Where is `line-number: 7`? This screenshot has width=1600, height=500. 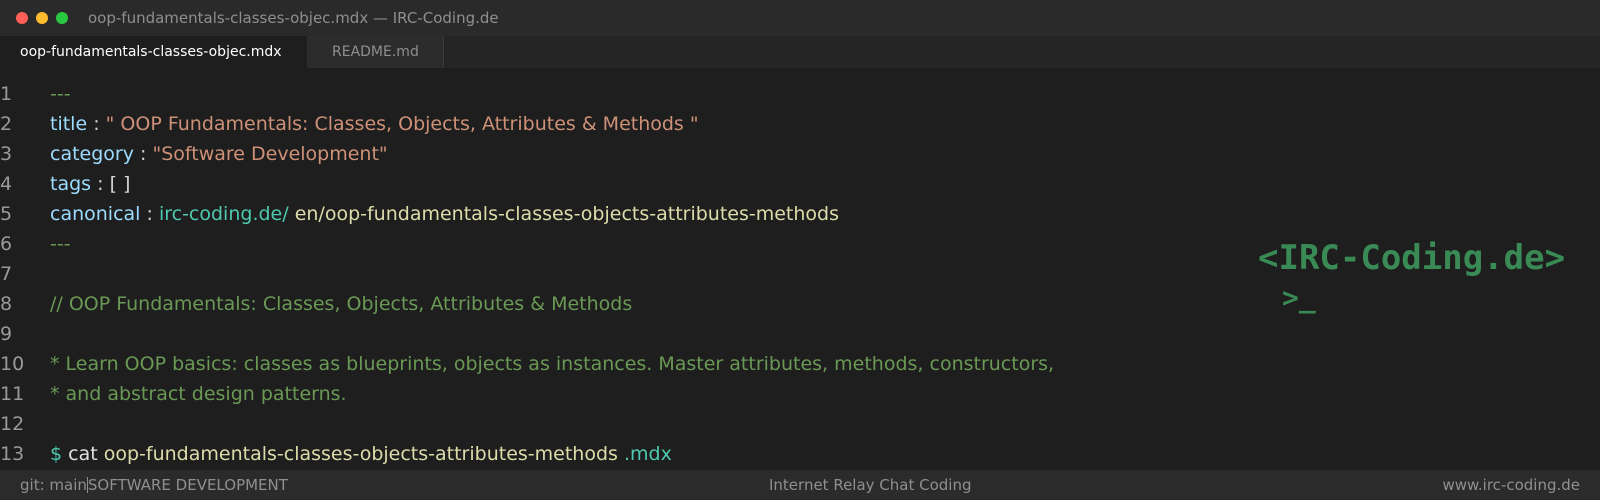 line-number: 7 is located at coordinates (6, 274).